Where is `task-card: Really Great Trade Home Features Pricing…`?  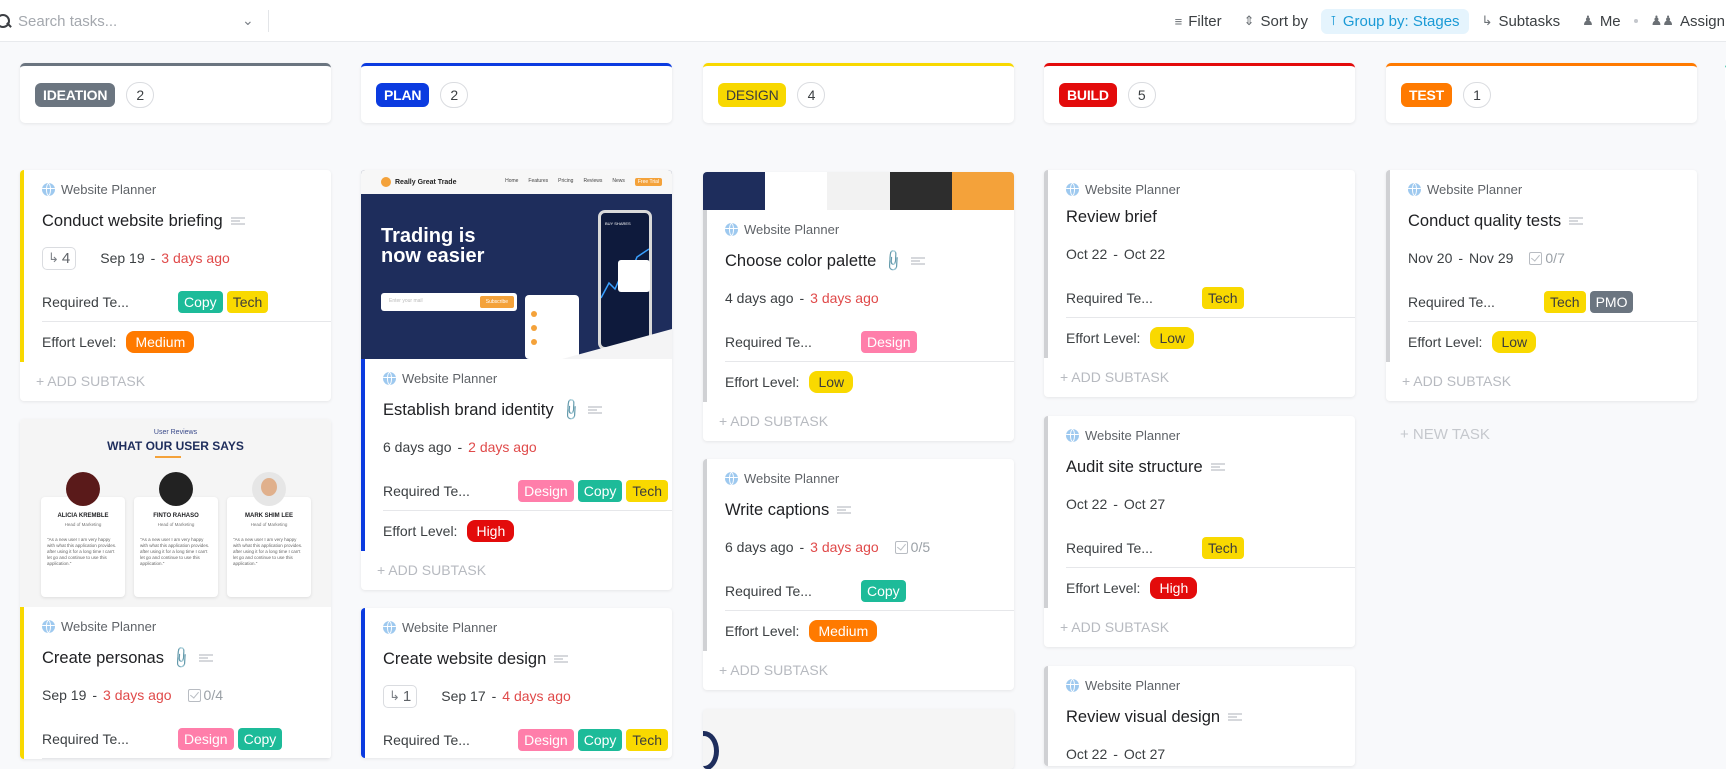
task-card: Really Great Trade Home Features Pricing… is located at coordinates (516, 380).